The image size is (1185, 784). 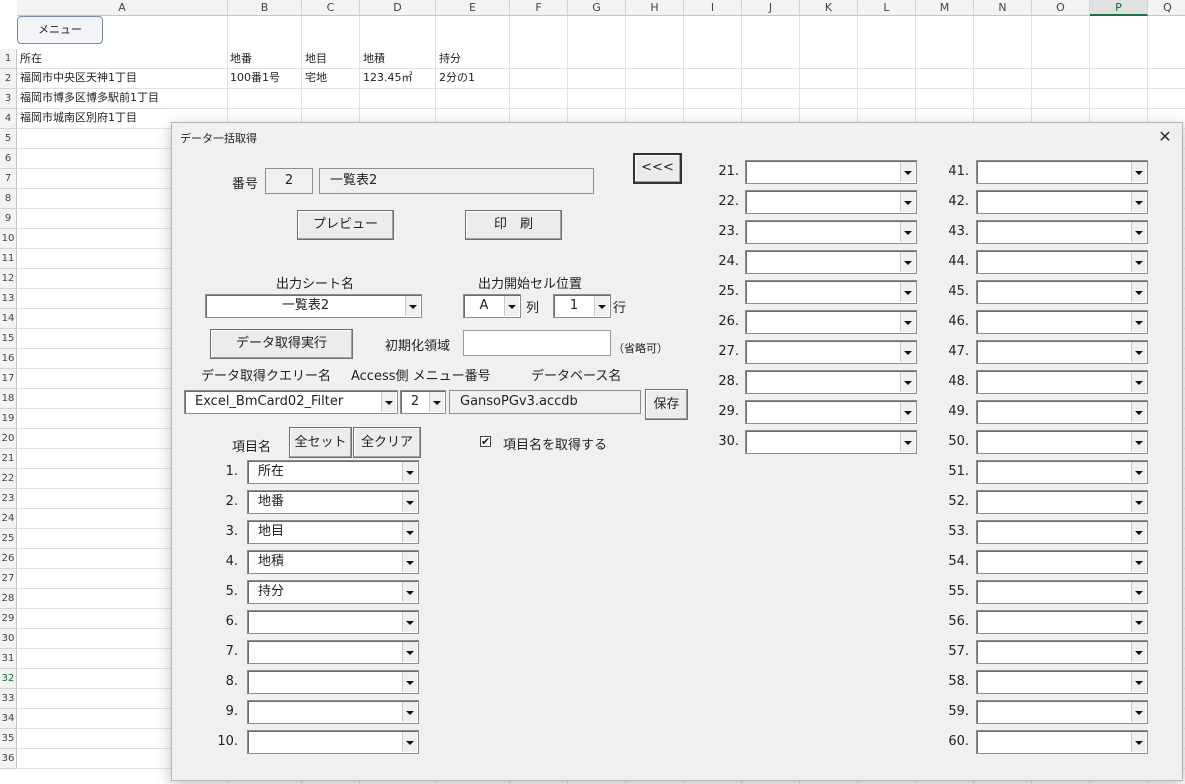 I want to click on row-header: 29, so click(x=8, y=619).